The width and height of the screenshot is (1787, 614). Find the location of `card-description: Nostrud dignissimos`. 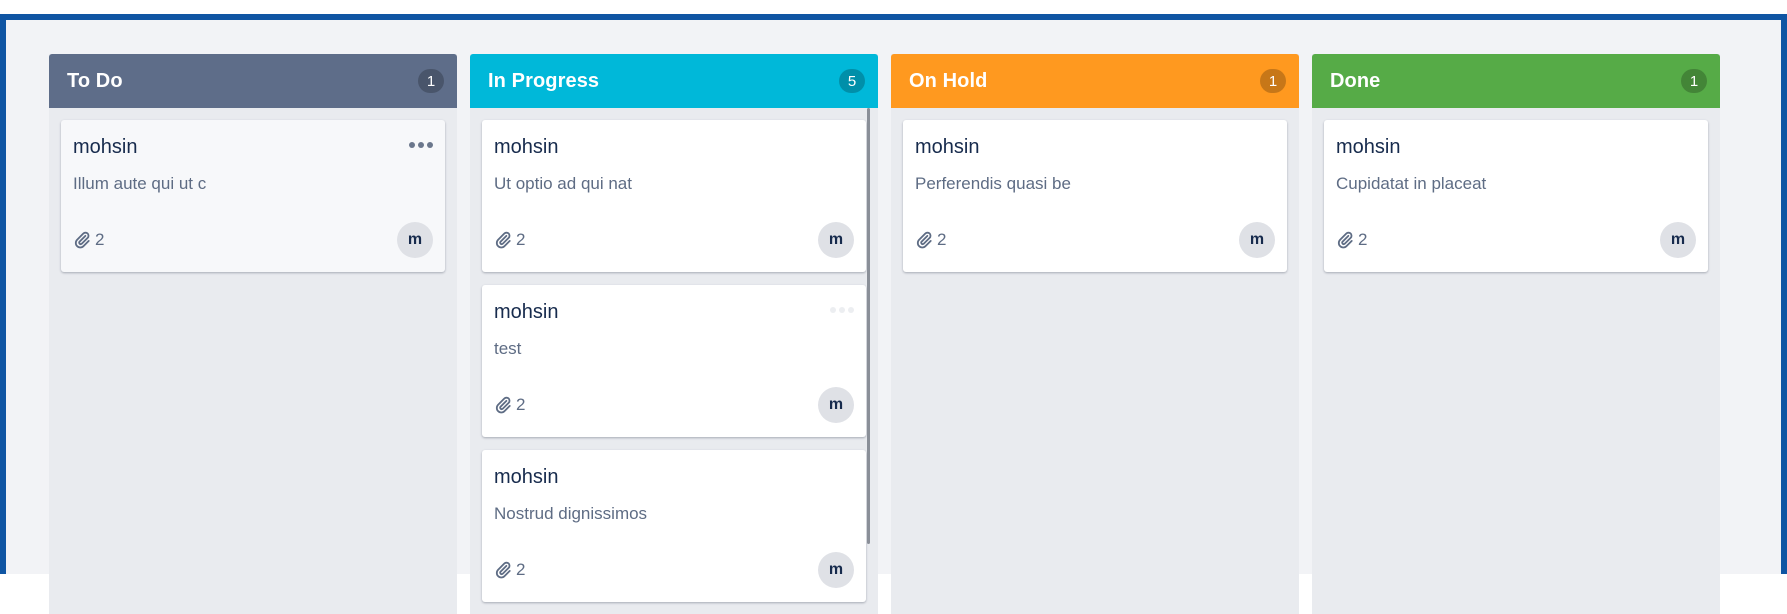

card-description: Nostrud dignissimos is located at coordinates (571, 513).